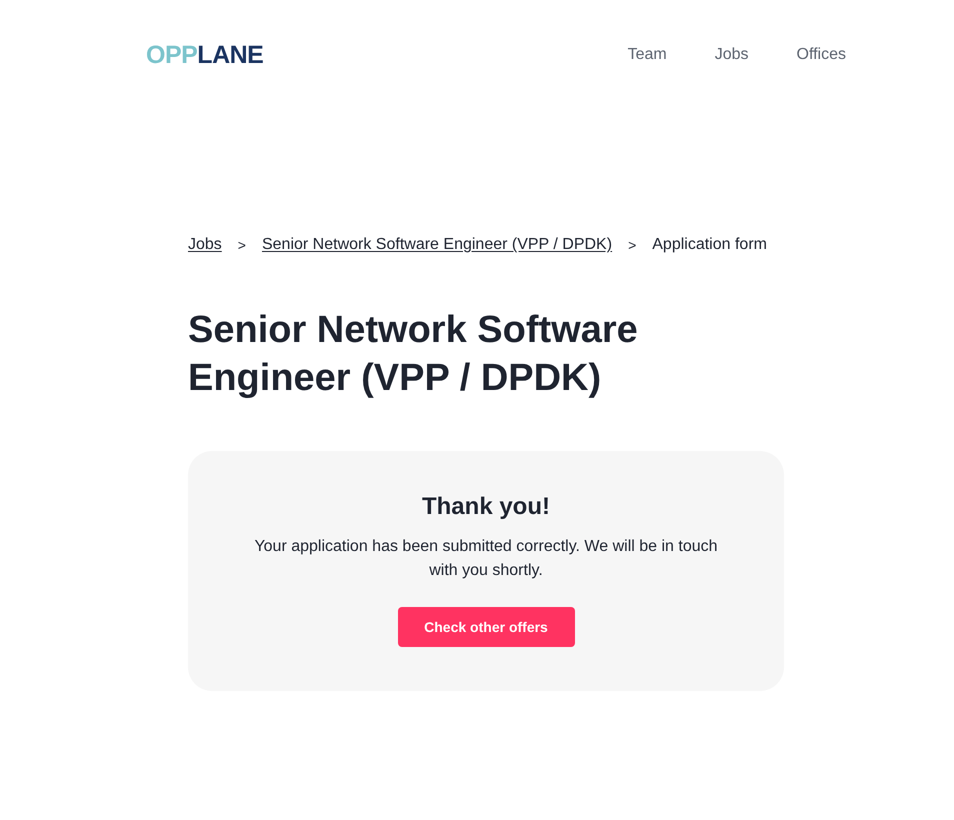 The width and height of the screenshot is (954, 820). Describe the element at coordinates (486, 559) in the screenshot. I see `confirmation-message: Your application has been submitted correctly. We will be in touch with you shortly.` at that location.